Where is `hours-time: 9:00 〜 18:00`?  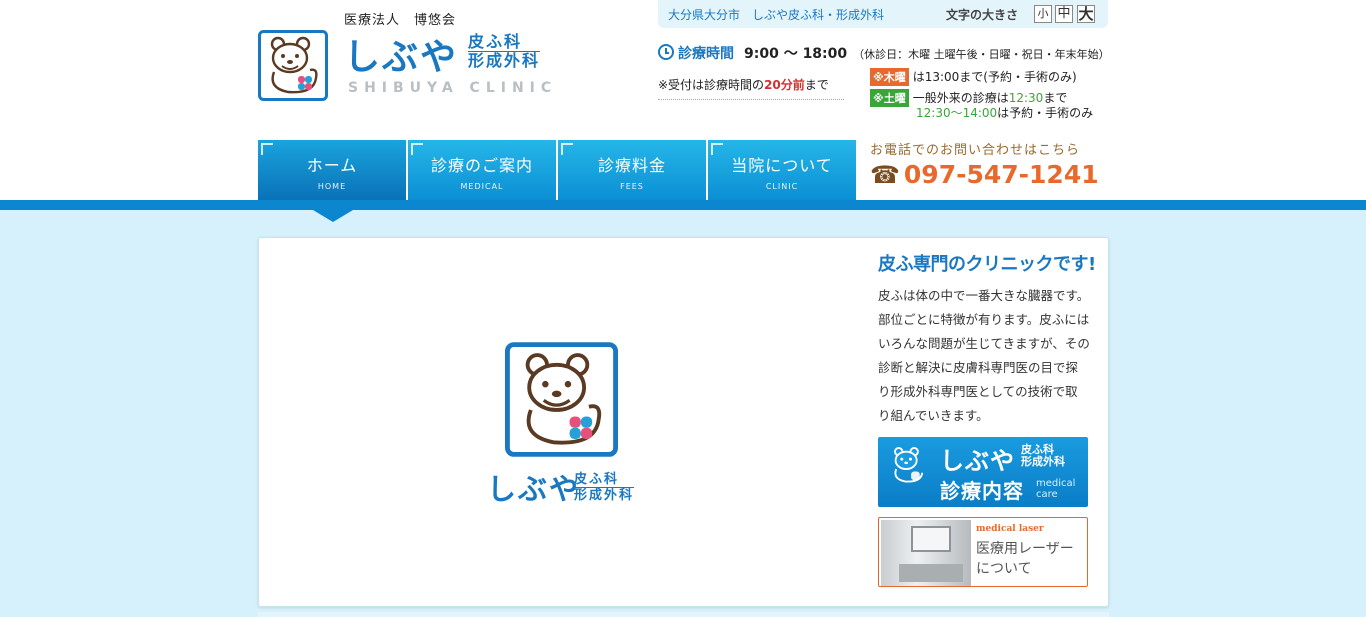 hours-time: 9:00 〜 18:00 is located at coordinates (796, 54).